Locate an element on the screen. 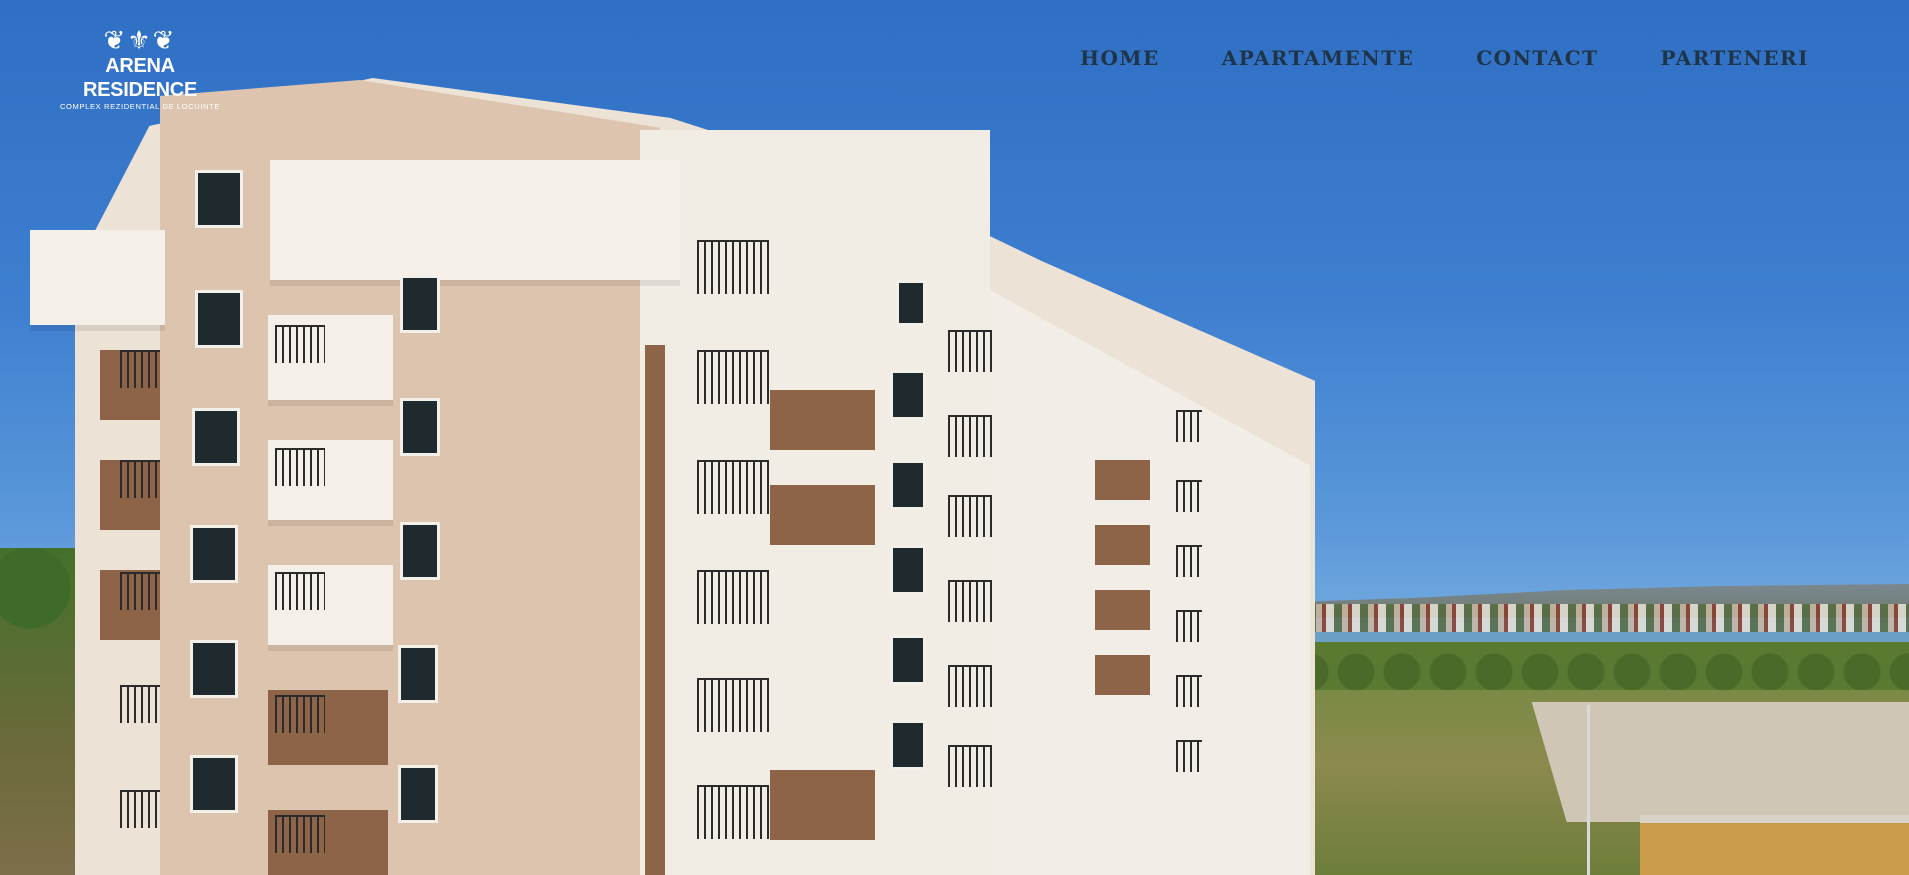 Image resolution: width=1909 pixels, height=875 pixels. tree-line is located at coordinates (1599, 668).